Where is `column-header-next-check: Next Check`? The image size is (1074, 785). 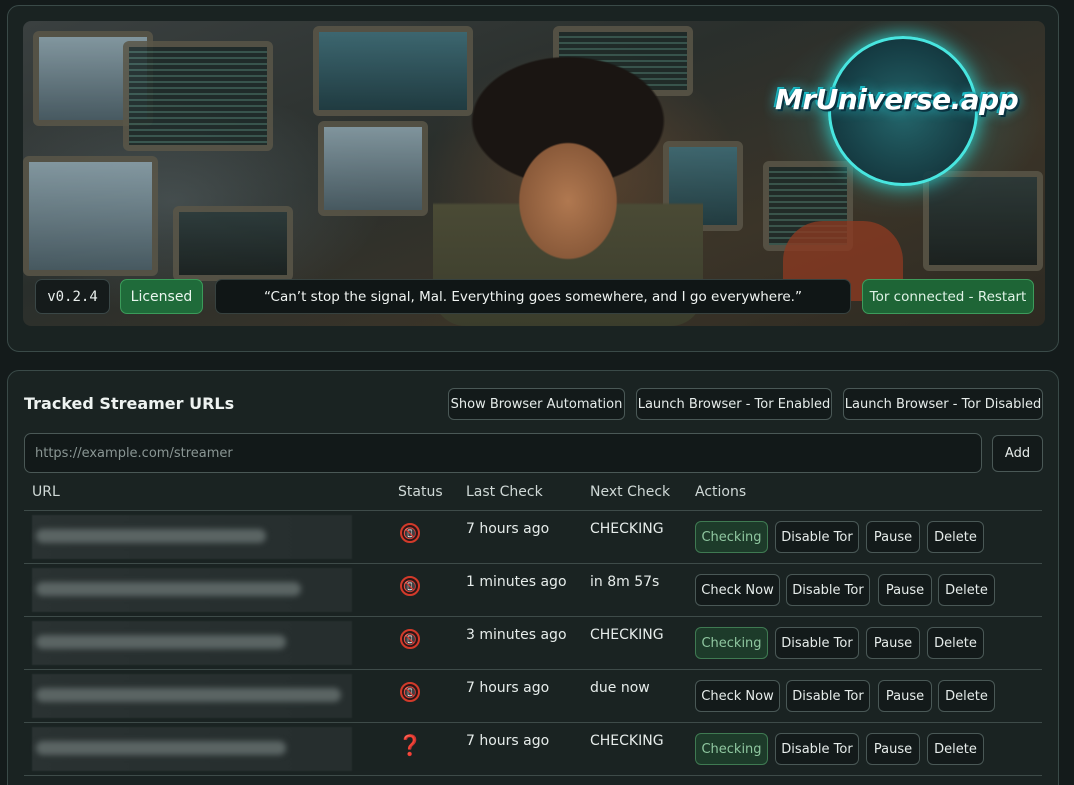
column-header-next-check: Next Check is located at coordinates (630, 492).